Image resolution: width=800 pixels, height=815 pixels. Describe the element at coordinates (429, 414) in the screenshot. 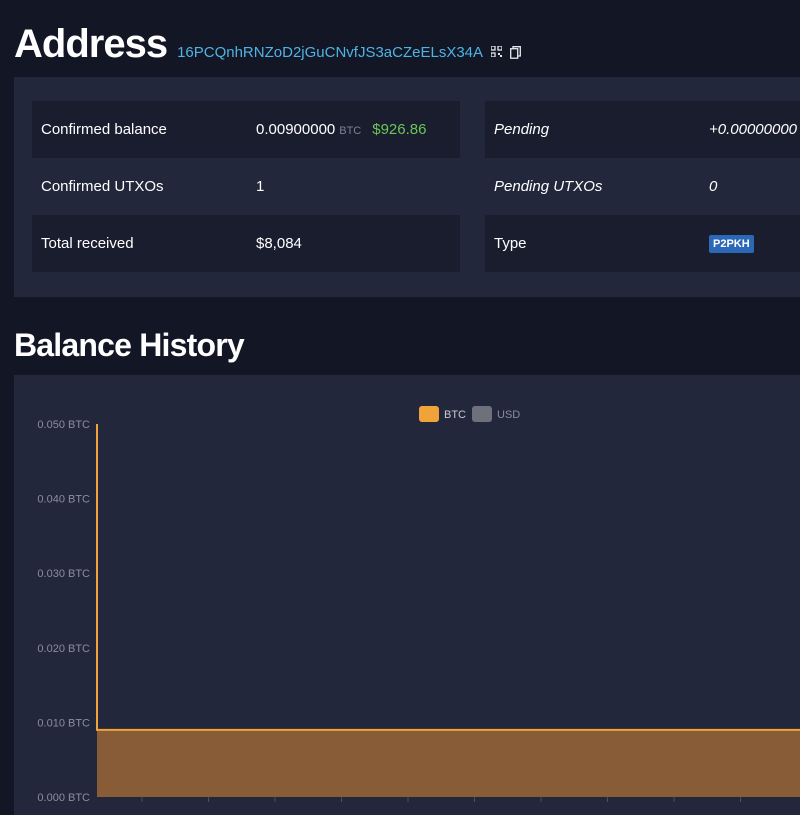

I see `legend-swatch-btc` at that location.